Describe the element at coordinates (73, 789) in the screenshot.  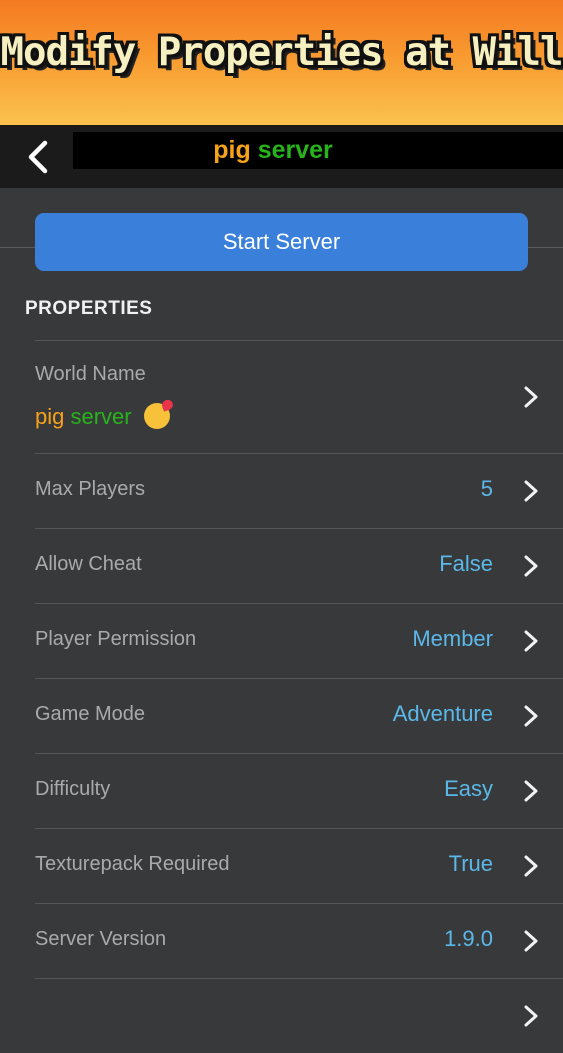
I see `row-label: Difficulty` at that location.